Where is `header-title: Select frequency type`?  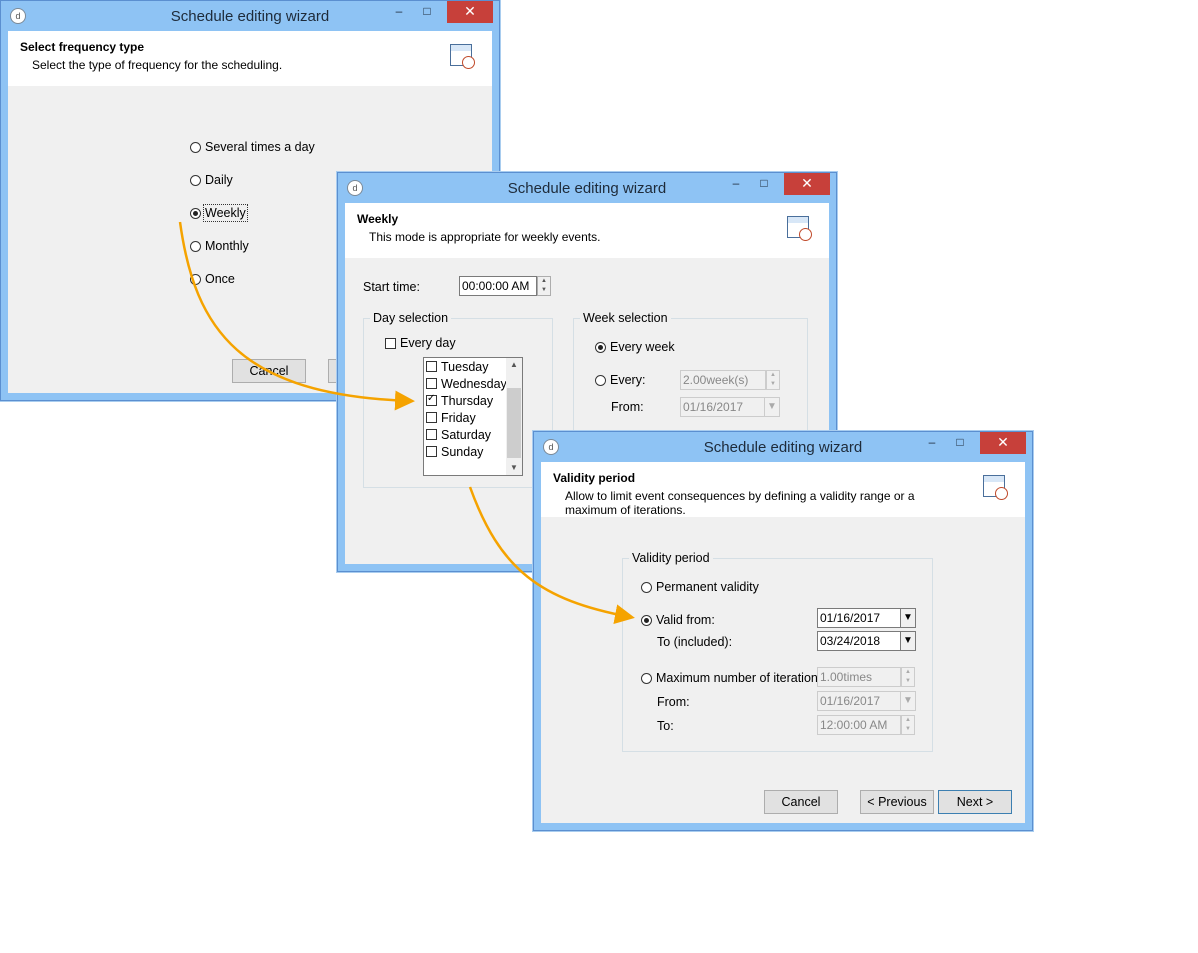 header-title: Select frequency type is located at coordinates (82, 47).